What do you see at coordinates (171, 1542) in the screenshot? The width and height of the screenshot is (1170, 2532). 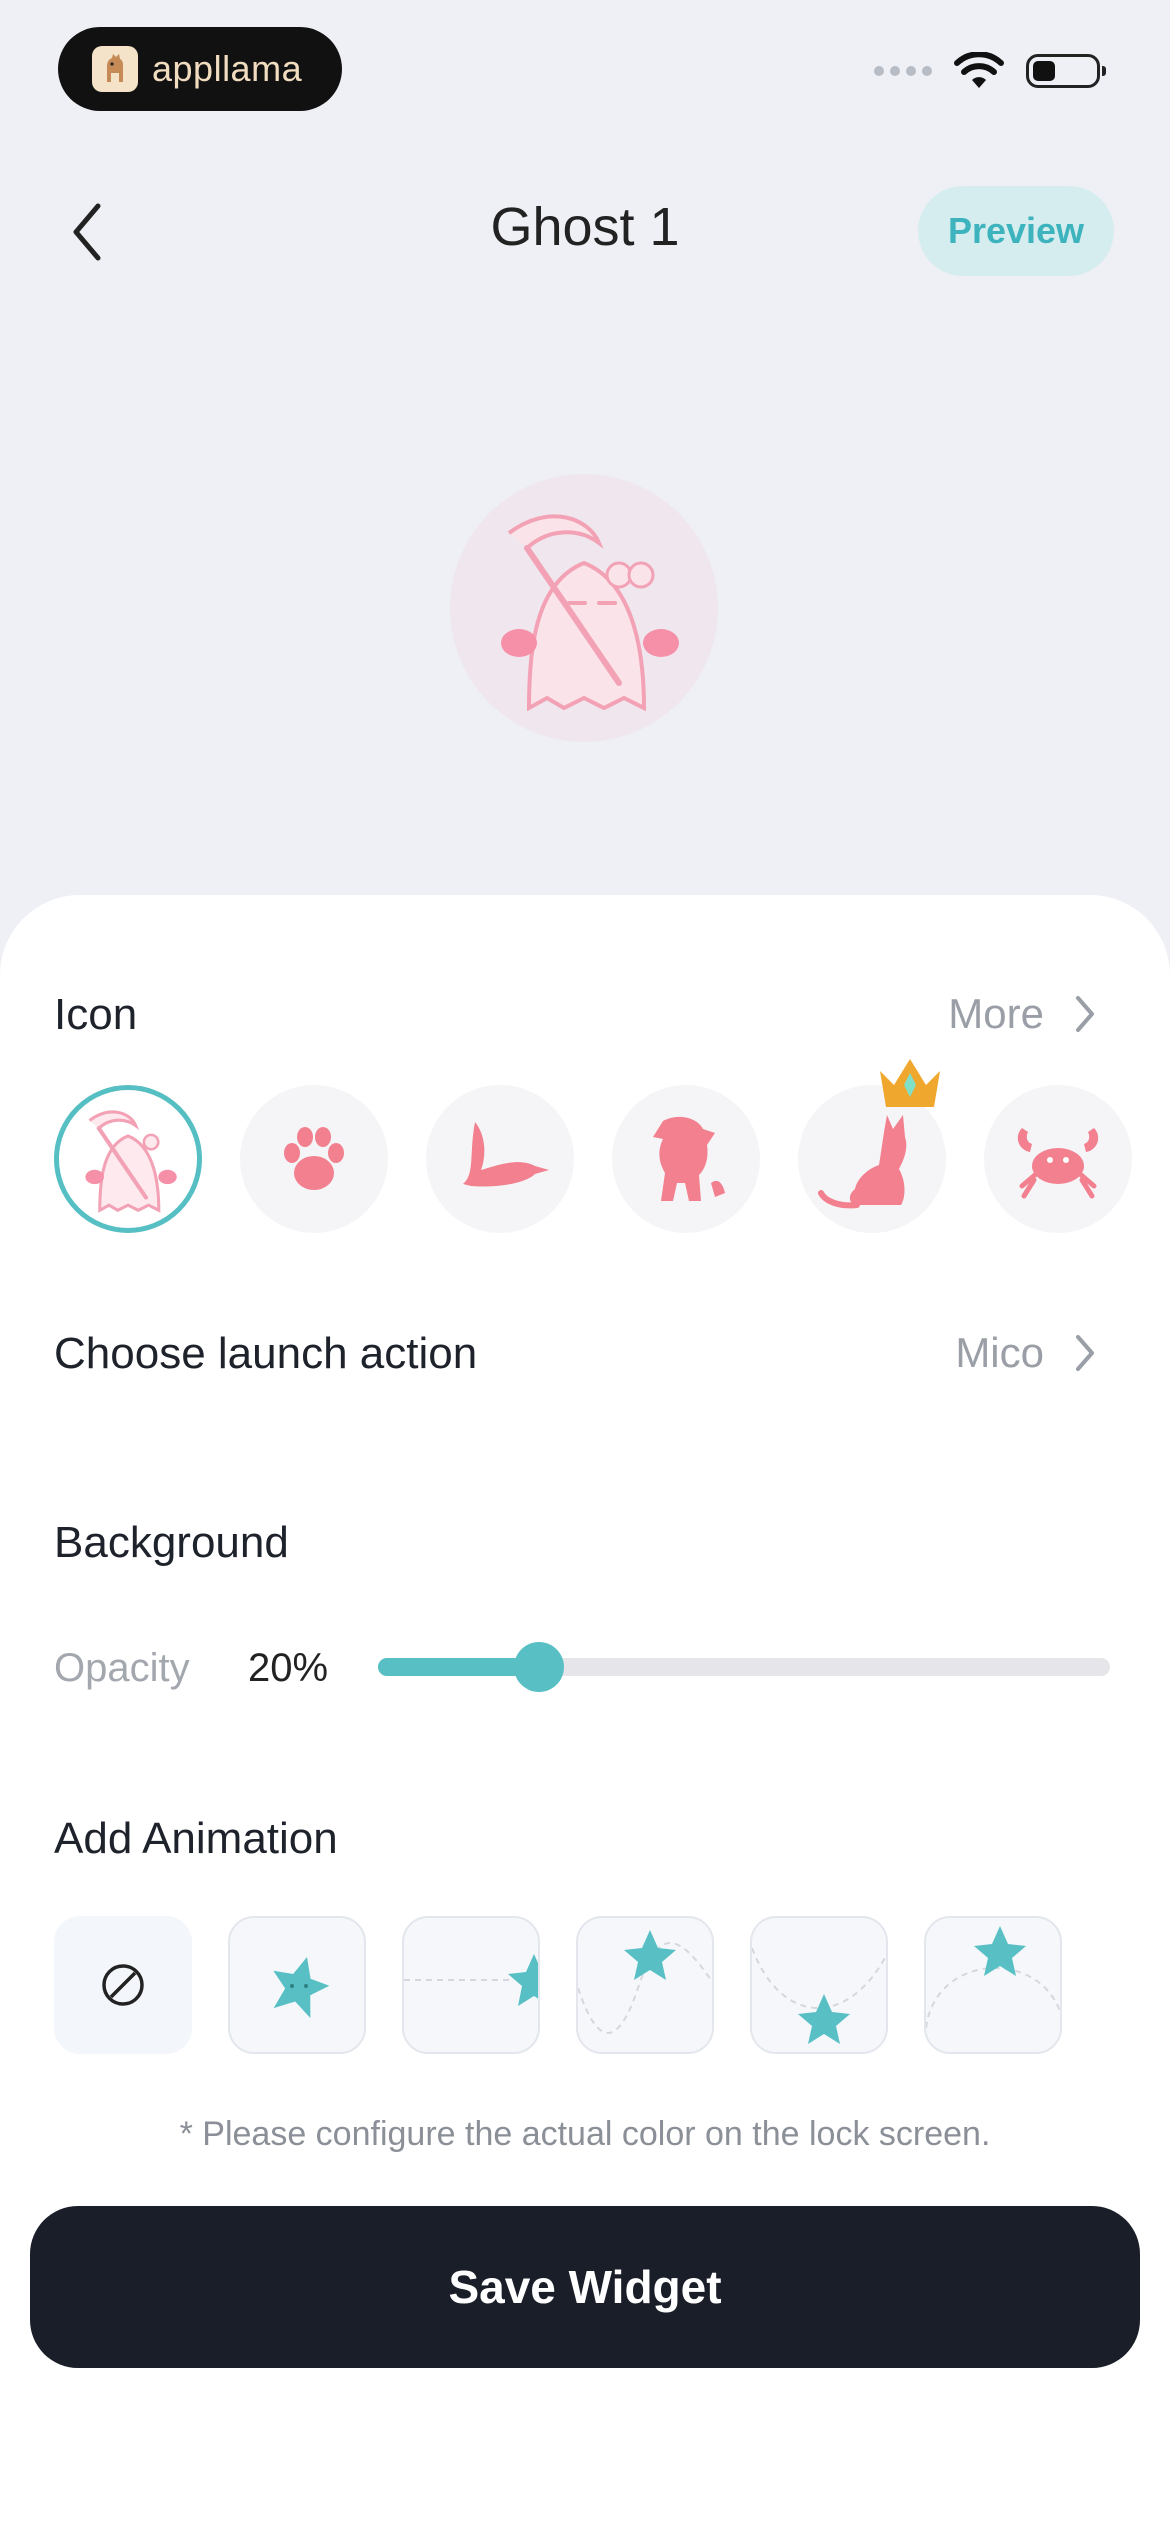 I see `background-label: Background` at bounding box center [171, 1542].